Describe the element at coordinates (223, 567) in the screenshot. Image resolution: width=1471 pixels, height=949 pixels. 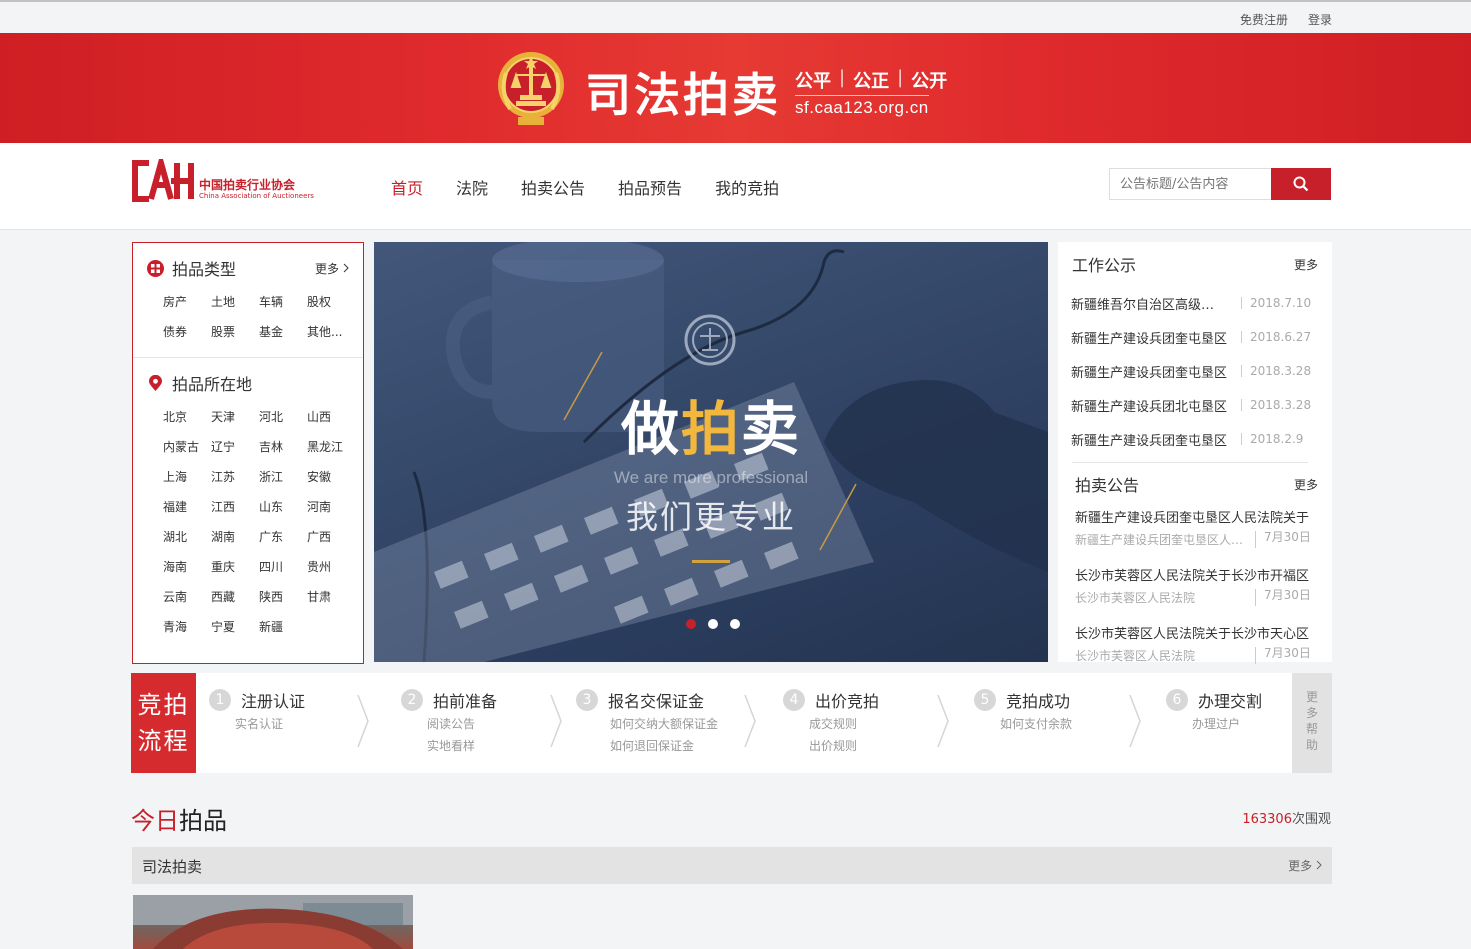
I see `location-label: 重庆` at that location.